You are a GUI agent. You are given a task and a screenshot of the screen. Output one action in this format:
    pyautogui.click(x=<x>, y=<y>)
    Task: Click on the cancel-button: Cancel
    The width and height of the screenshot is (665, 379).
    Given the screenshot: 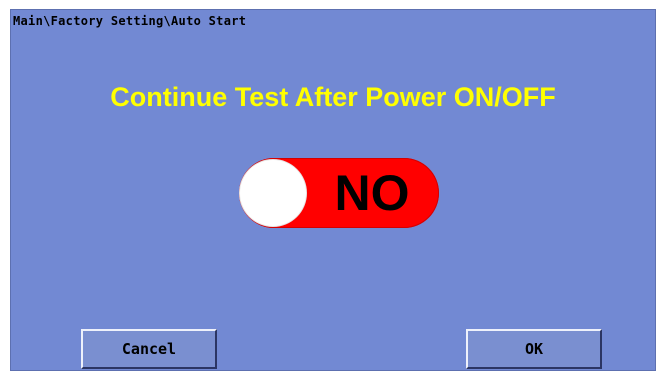 What is the action you would take?
    pyautogui.click(x=149, y=349)
    